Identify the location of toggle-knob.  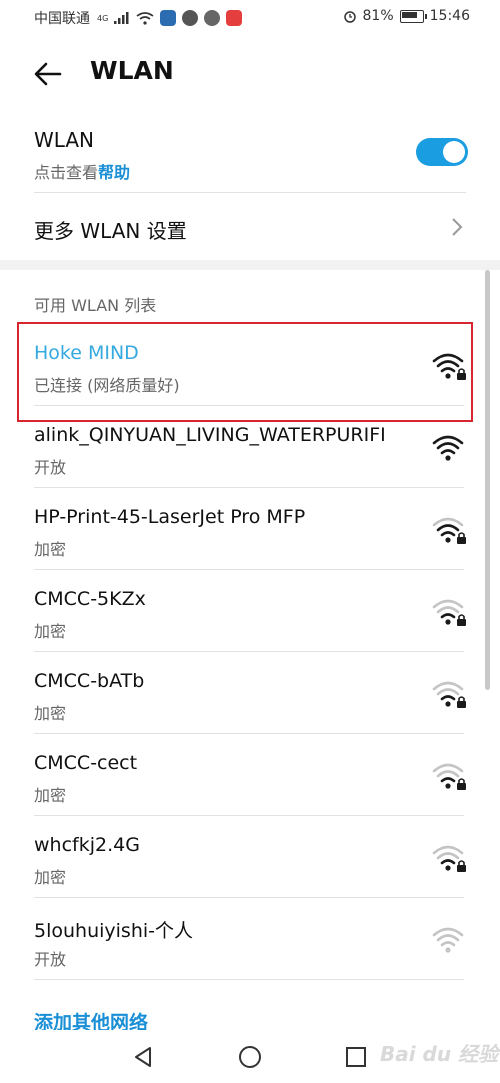
(454, 152).